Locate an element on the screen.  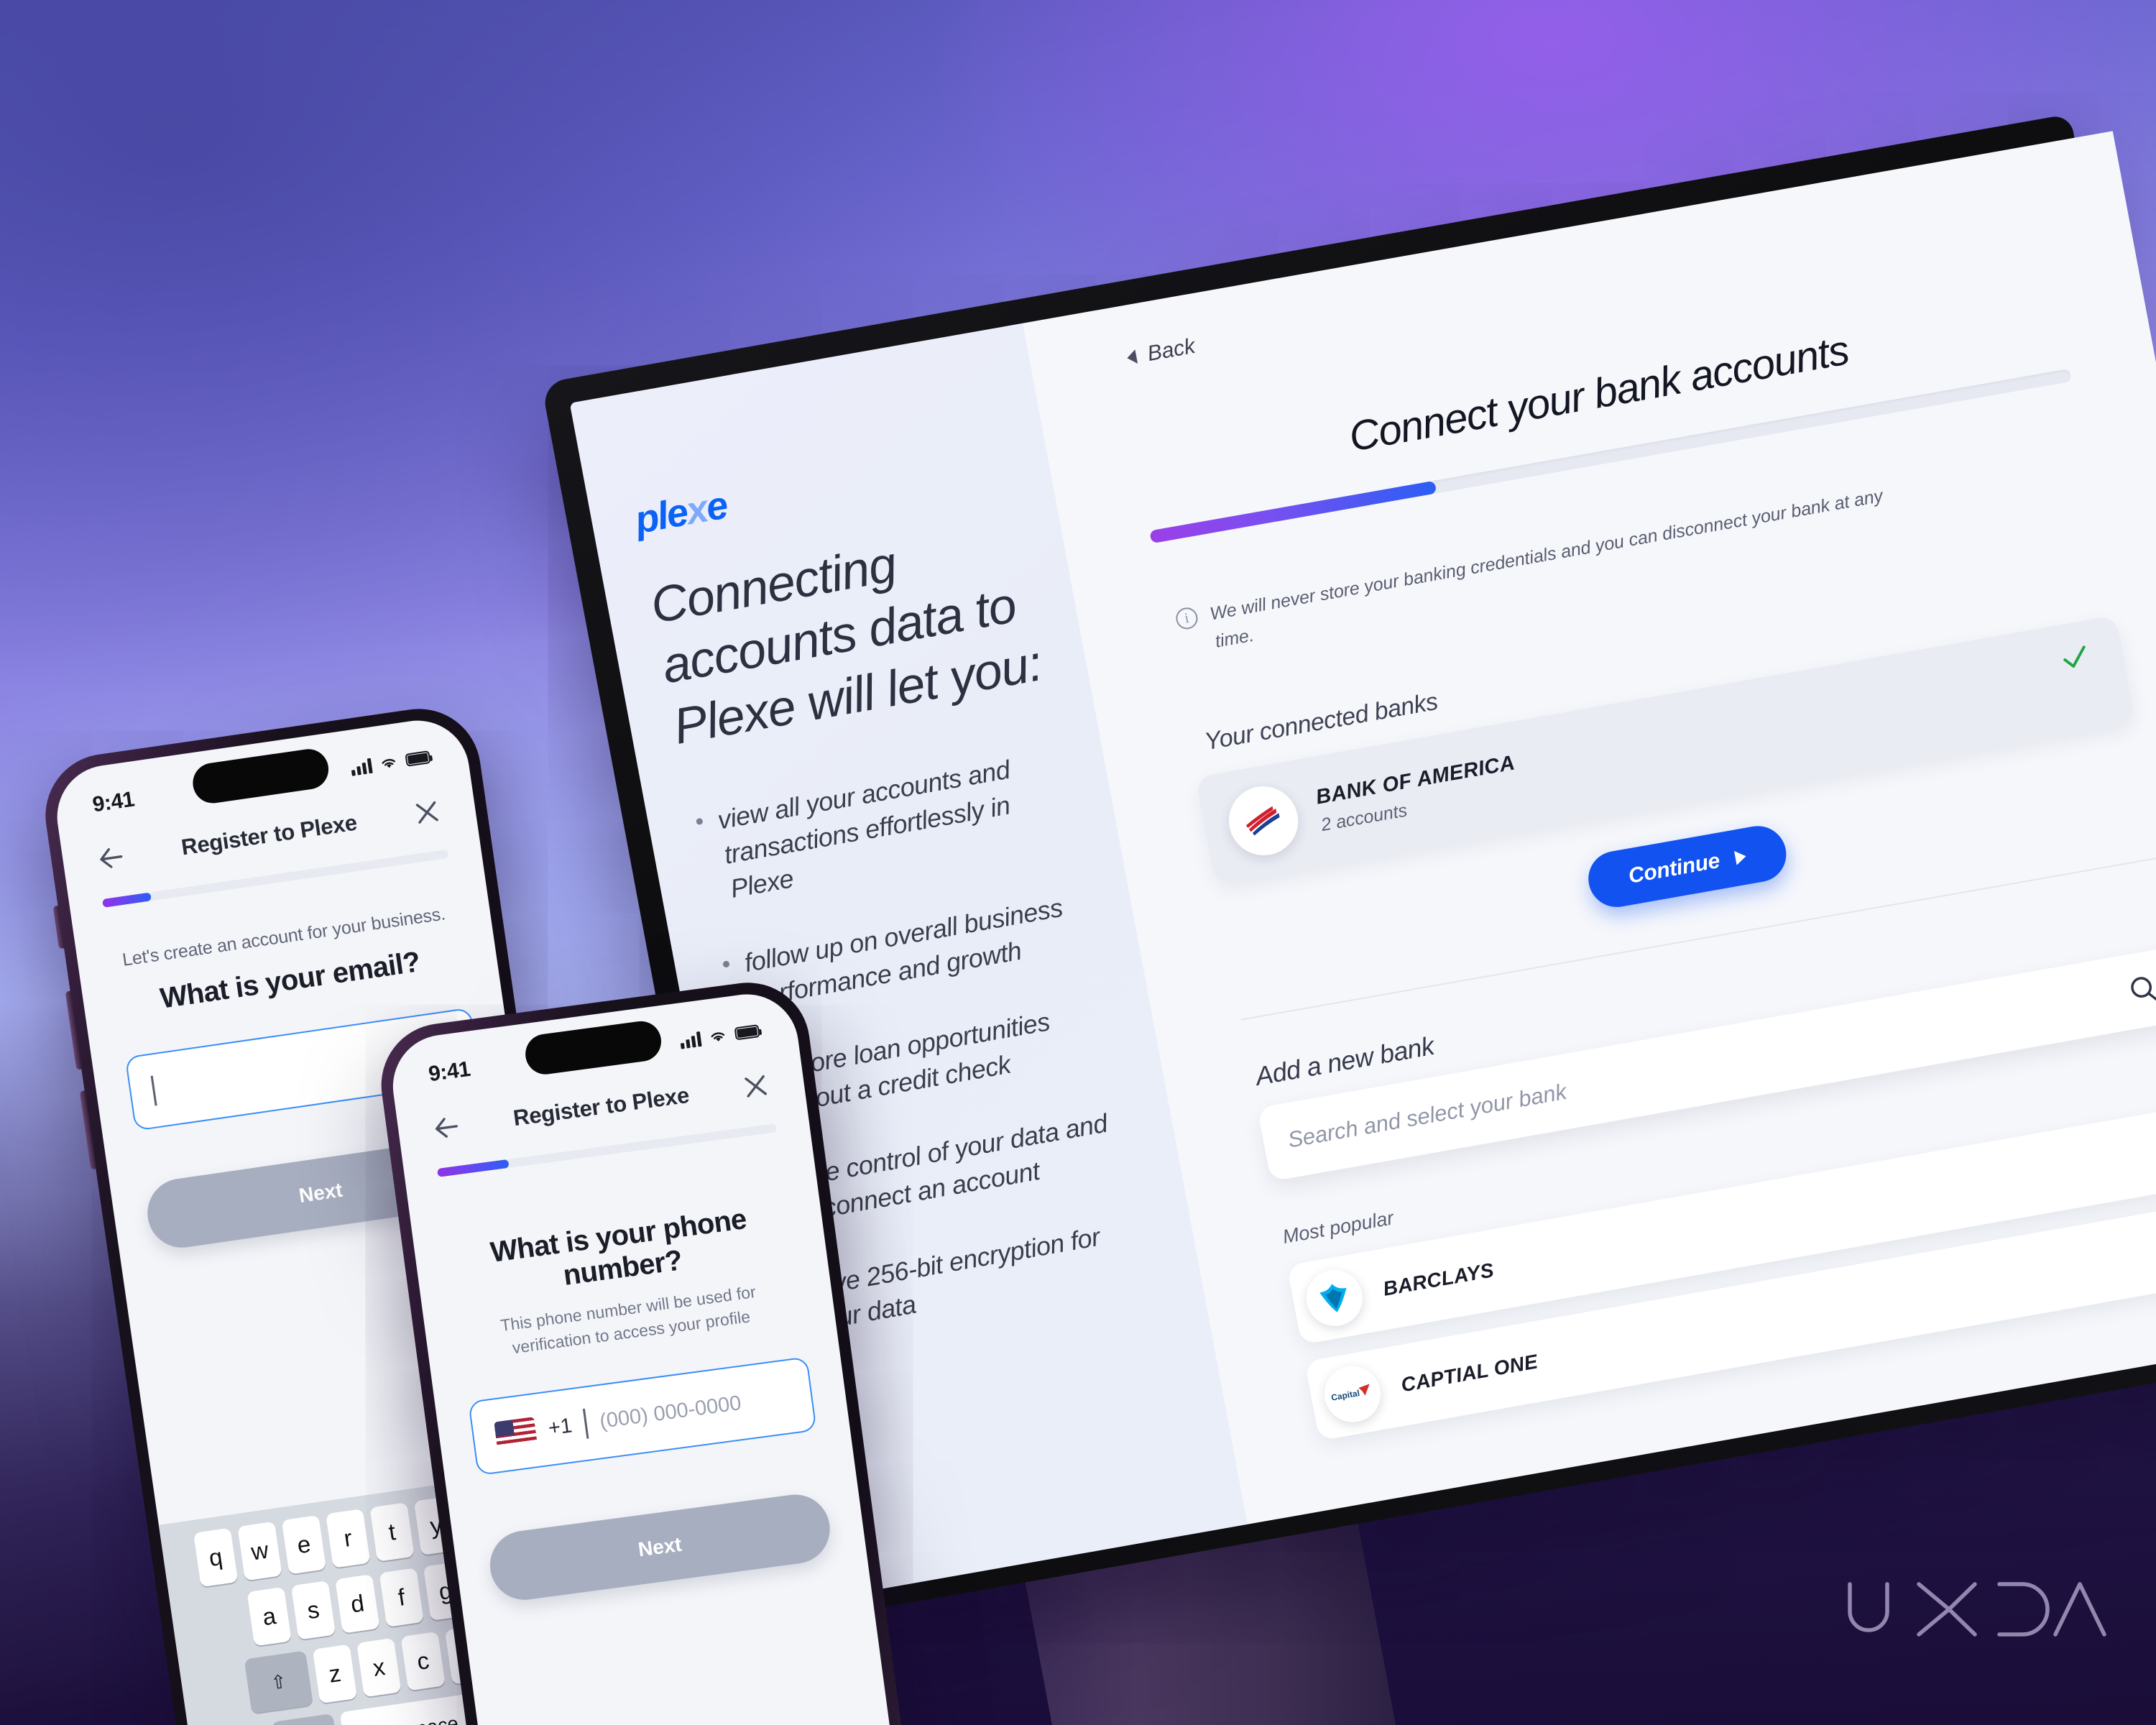
key-x: x is located at coordinates (379, 1667).